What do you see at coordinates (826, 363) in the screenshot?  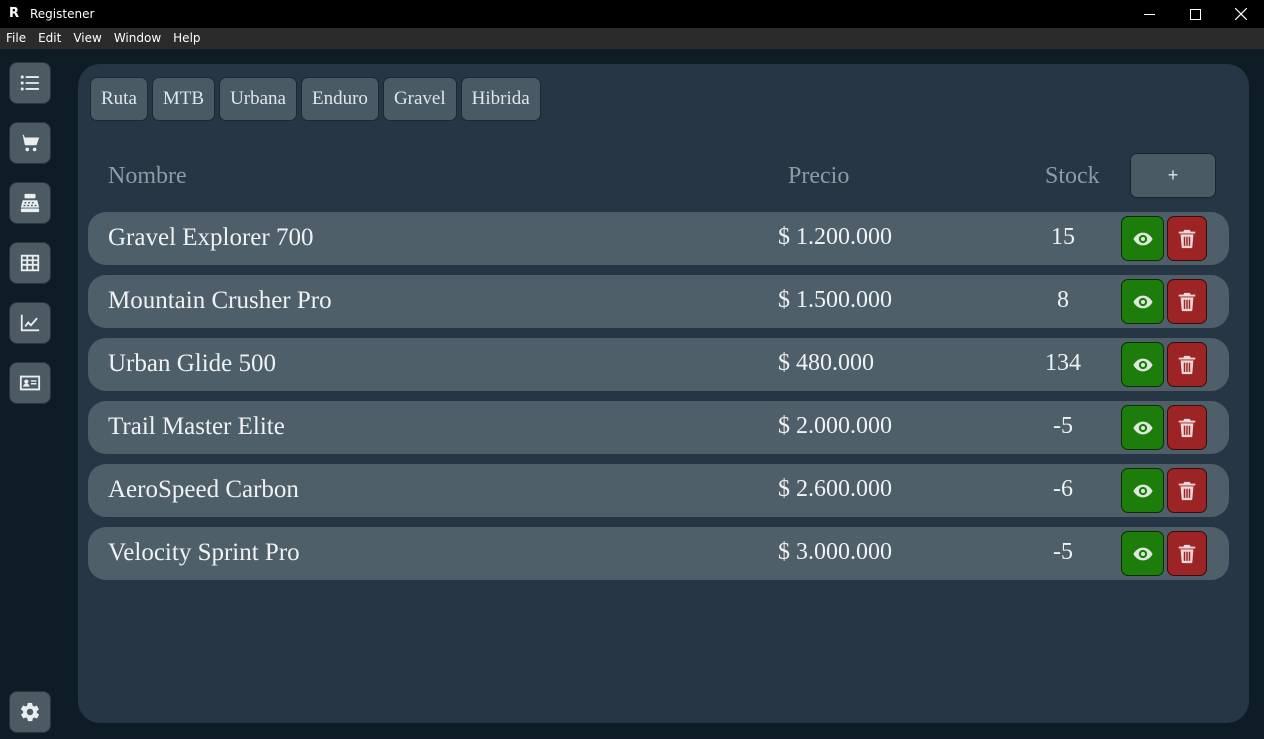 I see `product-price: $ 480.000` at bounding box center [826, 363].